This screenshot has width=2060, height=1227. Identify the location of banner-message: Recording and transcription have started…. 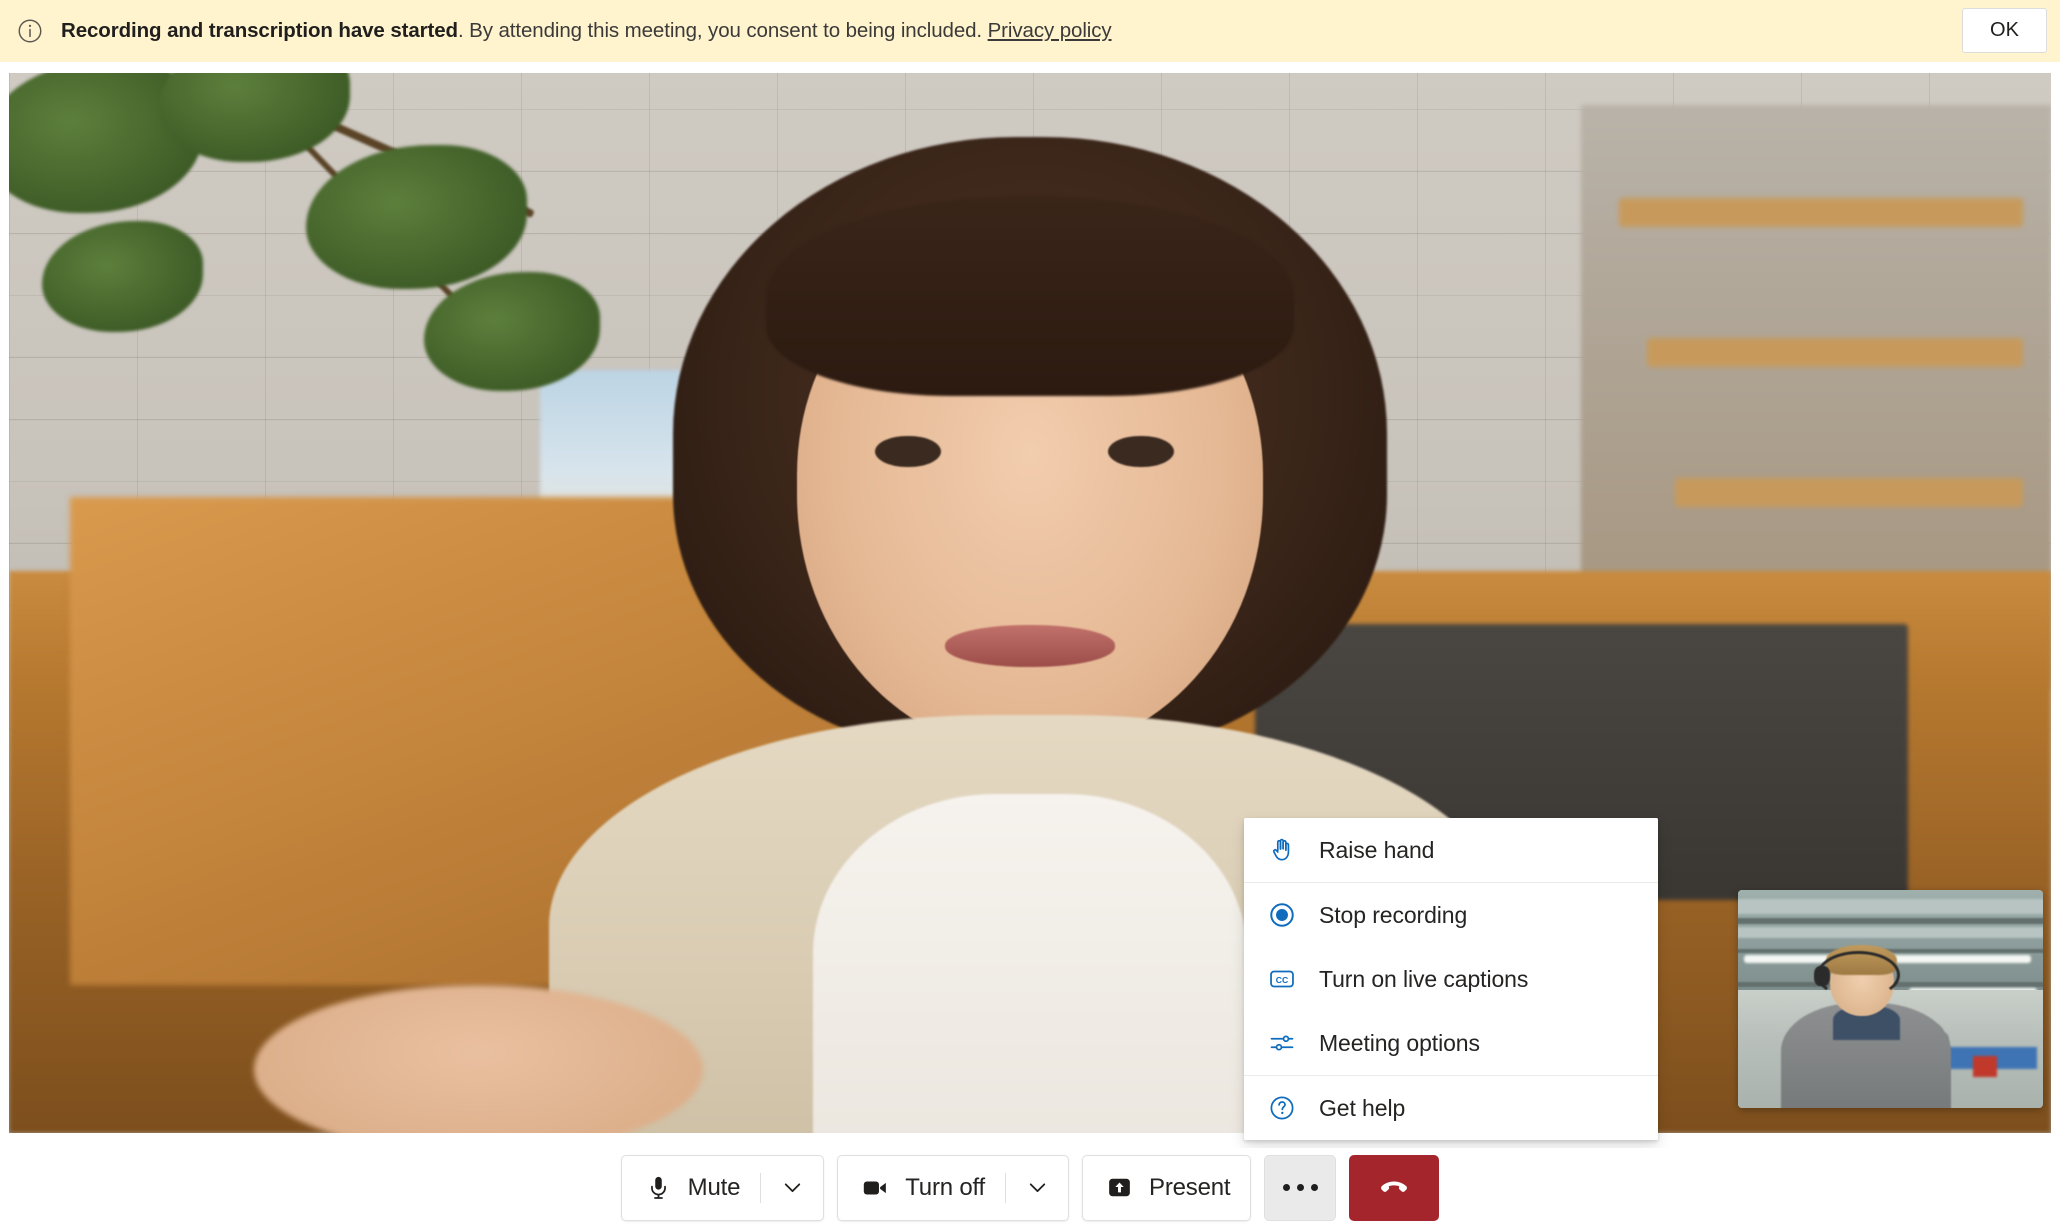
(586, 31).